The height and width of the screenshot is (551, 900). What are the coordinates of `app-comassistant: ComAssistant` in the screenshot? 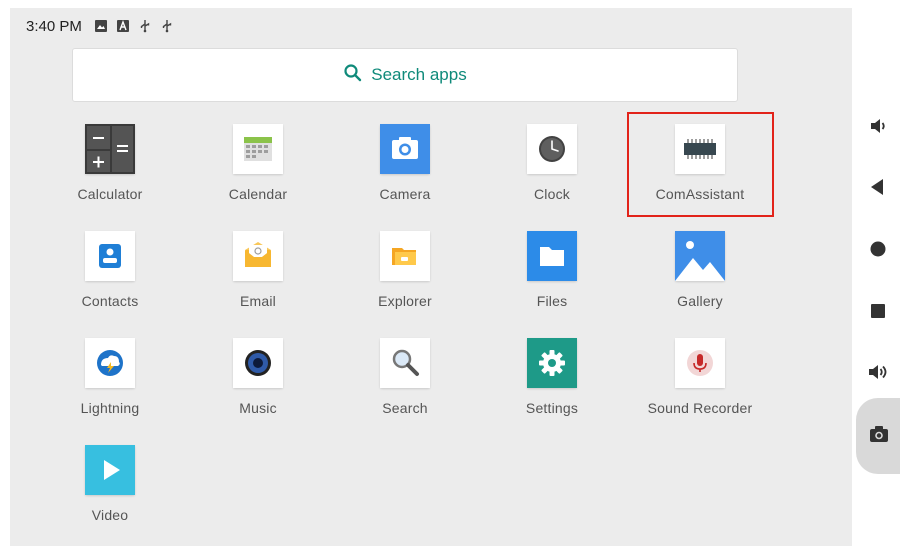 It's located at (700, 174).